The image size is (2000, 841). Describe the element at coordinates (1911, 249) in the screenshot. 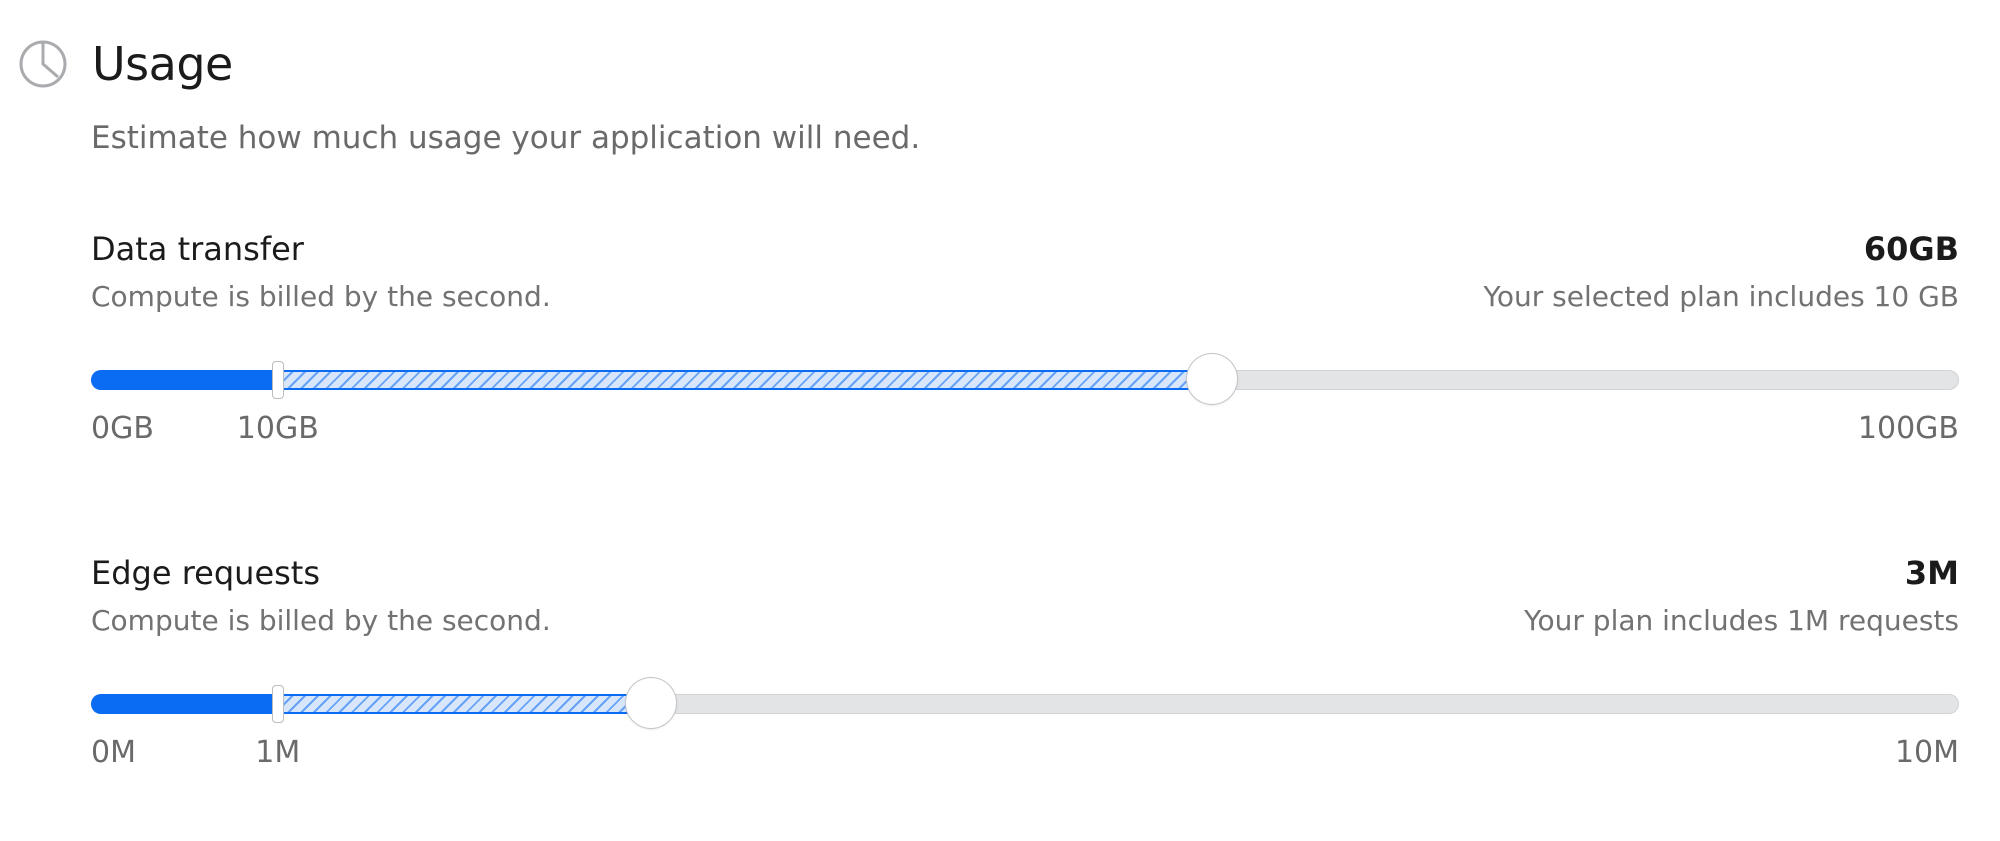

I see `data-transfer-value: 60GB` at that location.